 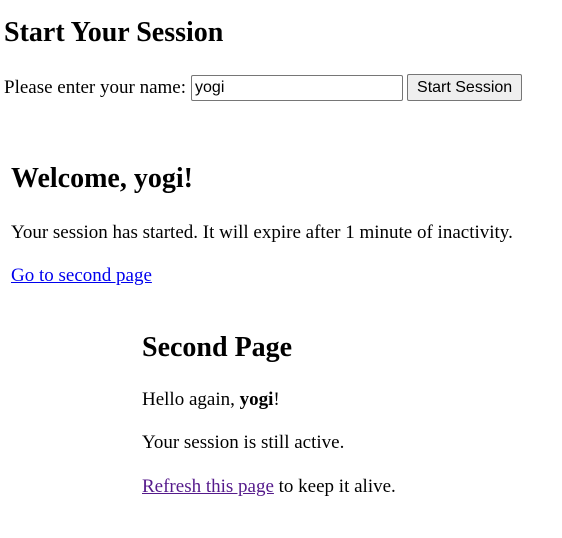 What do you see at coordinates (81, 275) in the screenshot?
I see `second-page-link: Go to second page` at bounding box center [81, 275].